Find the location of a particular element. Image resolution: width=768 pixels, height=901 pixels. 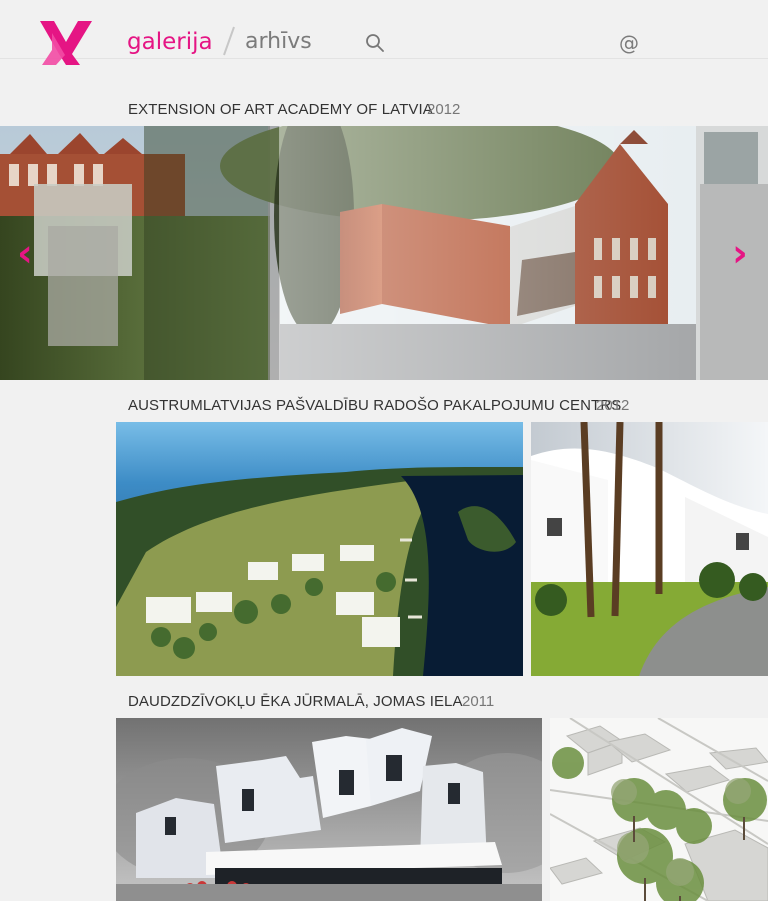

project-title-art-academy: EXTENSION OF ART ACADEMY OF LATVIA is located at coordinates (280, 109).